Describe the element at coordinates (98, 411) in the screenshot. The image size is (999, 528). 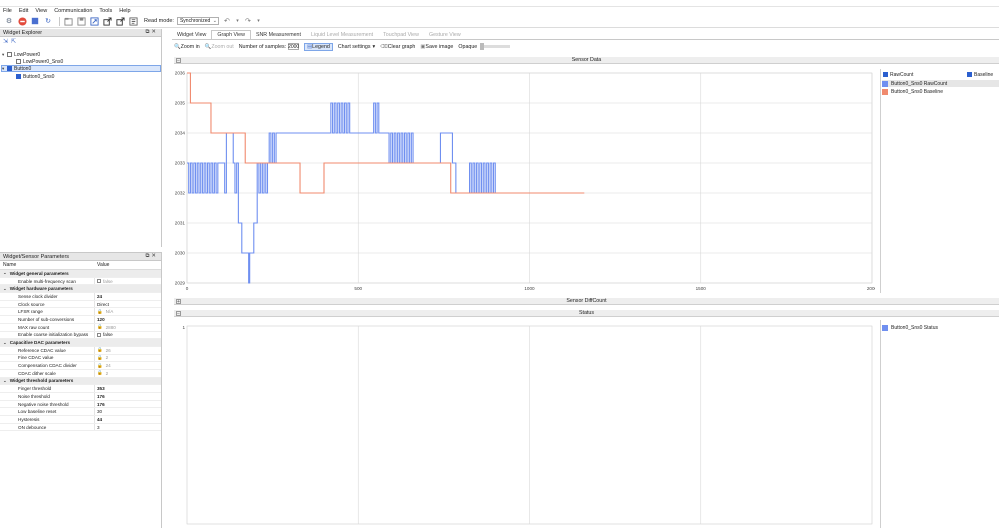
I see `parameter-value: 30` at that location.